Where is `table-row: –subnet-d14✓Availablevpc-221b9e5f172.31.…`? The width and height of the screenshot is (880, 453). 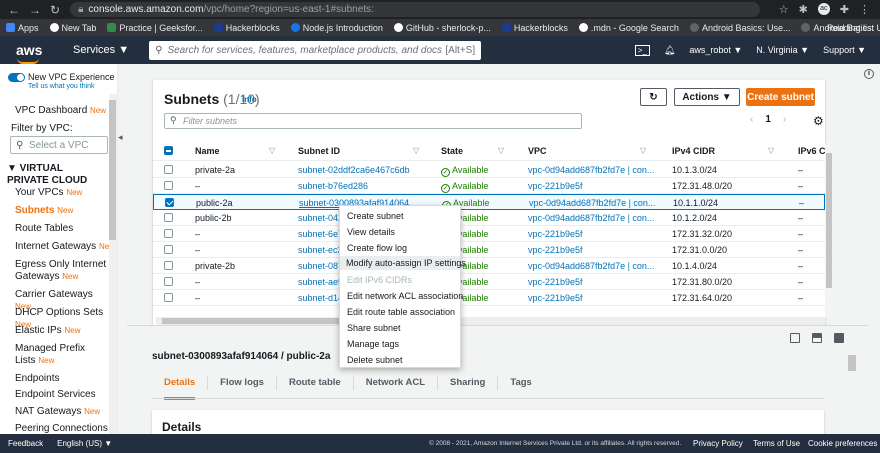 table-row: –subnet-d14✓Availablevpc-221b9e5f172.31.… is located at coordinates (489, 298).